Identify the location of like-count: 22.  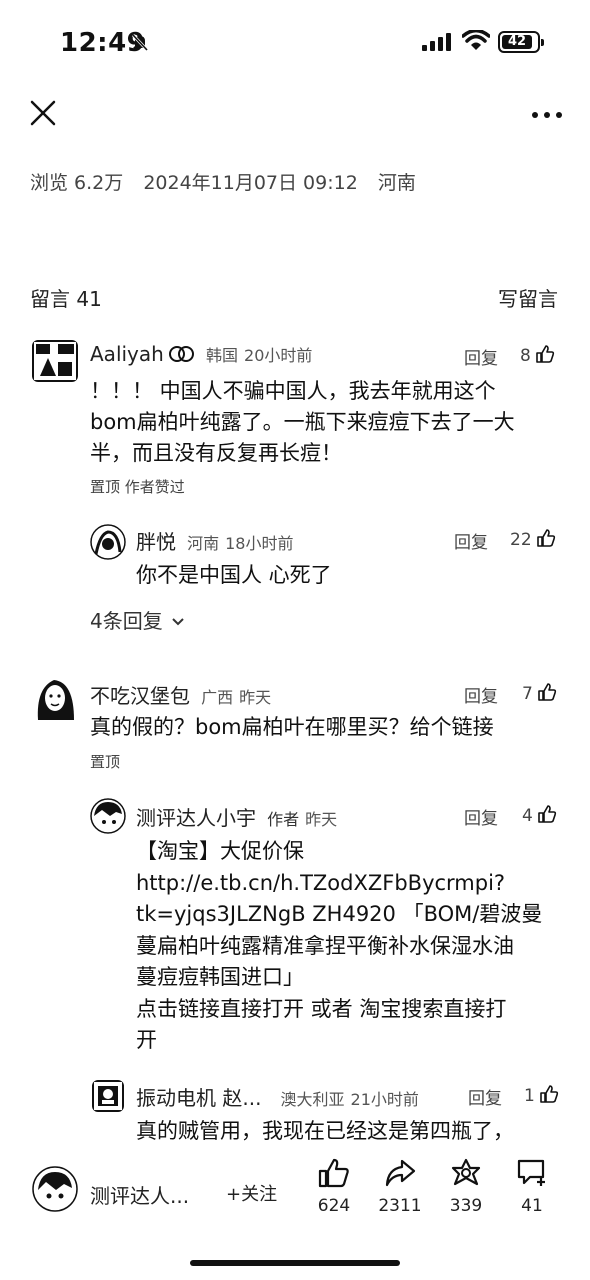
(521, 540).